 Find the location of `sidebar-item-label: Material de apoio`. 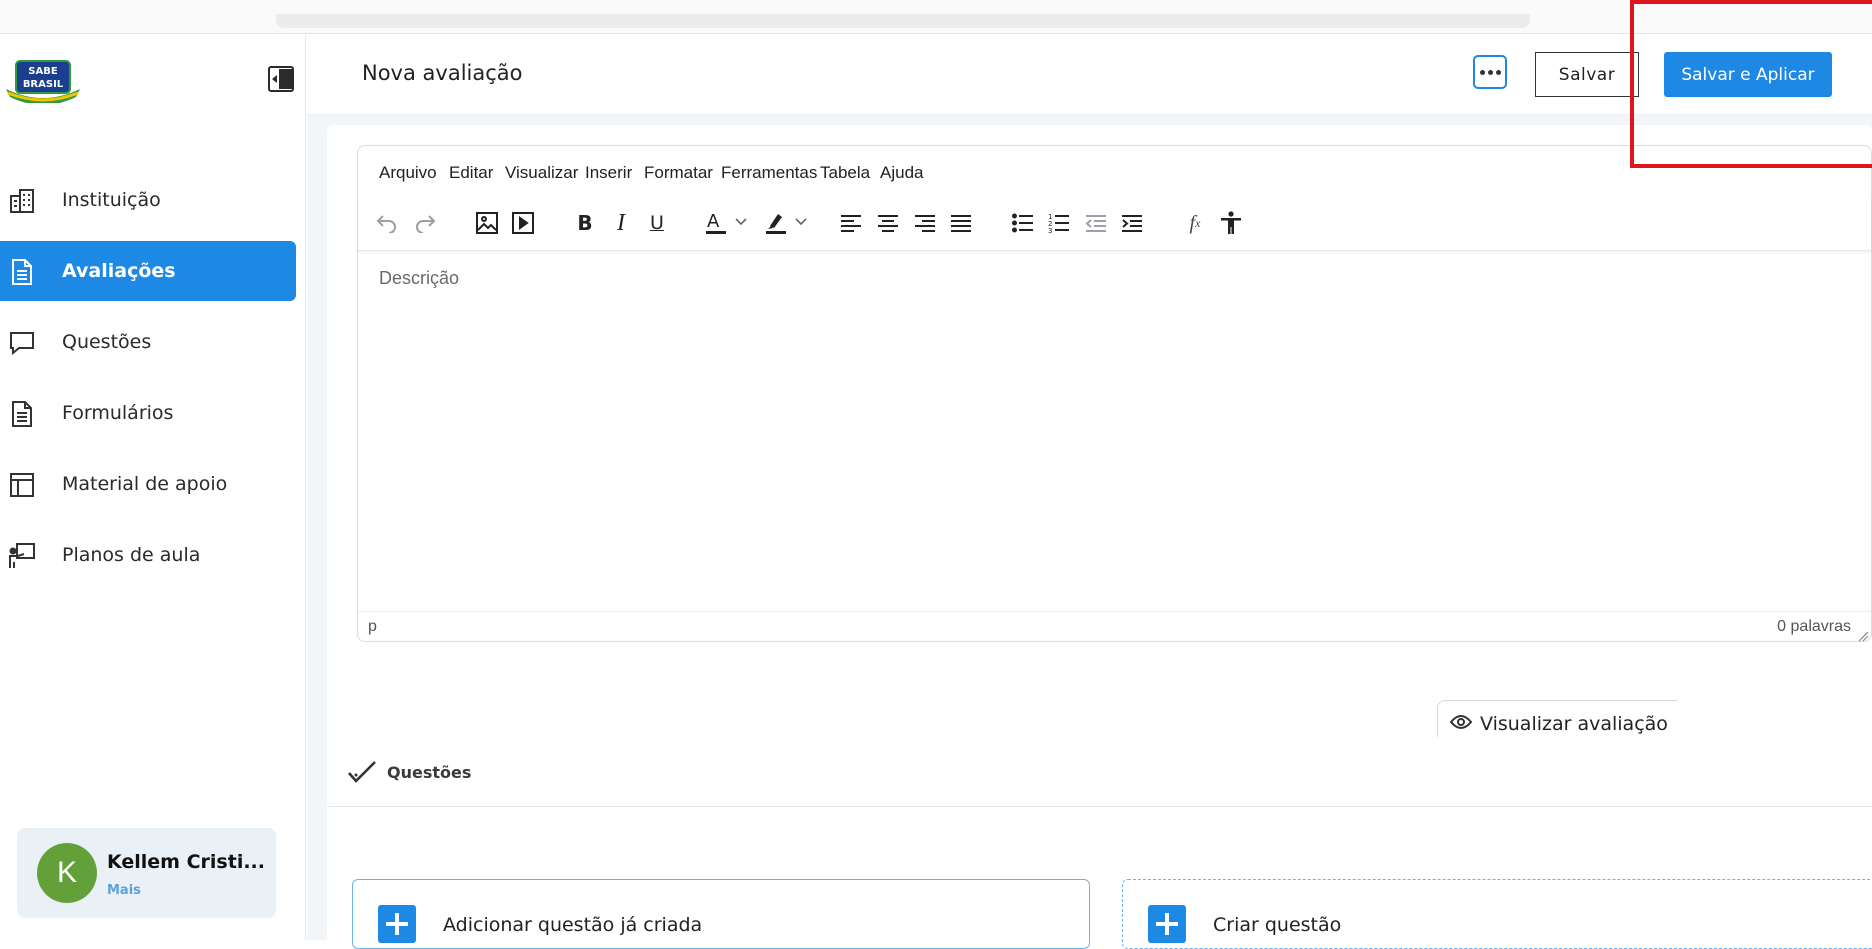

sidebar-item-label: Material de apoio is located at coordinates (145, 484).